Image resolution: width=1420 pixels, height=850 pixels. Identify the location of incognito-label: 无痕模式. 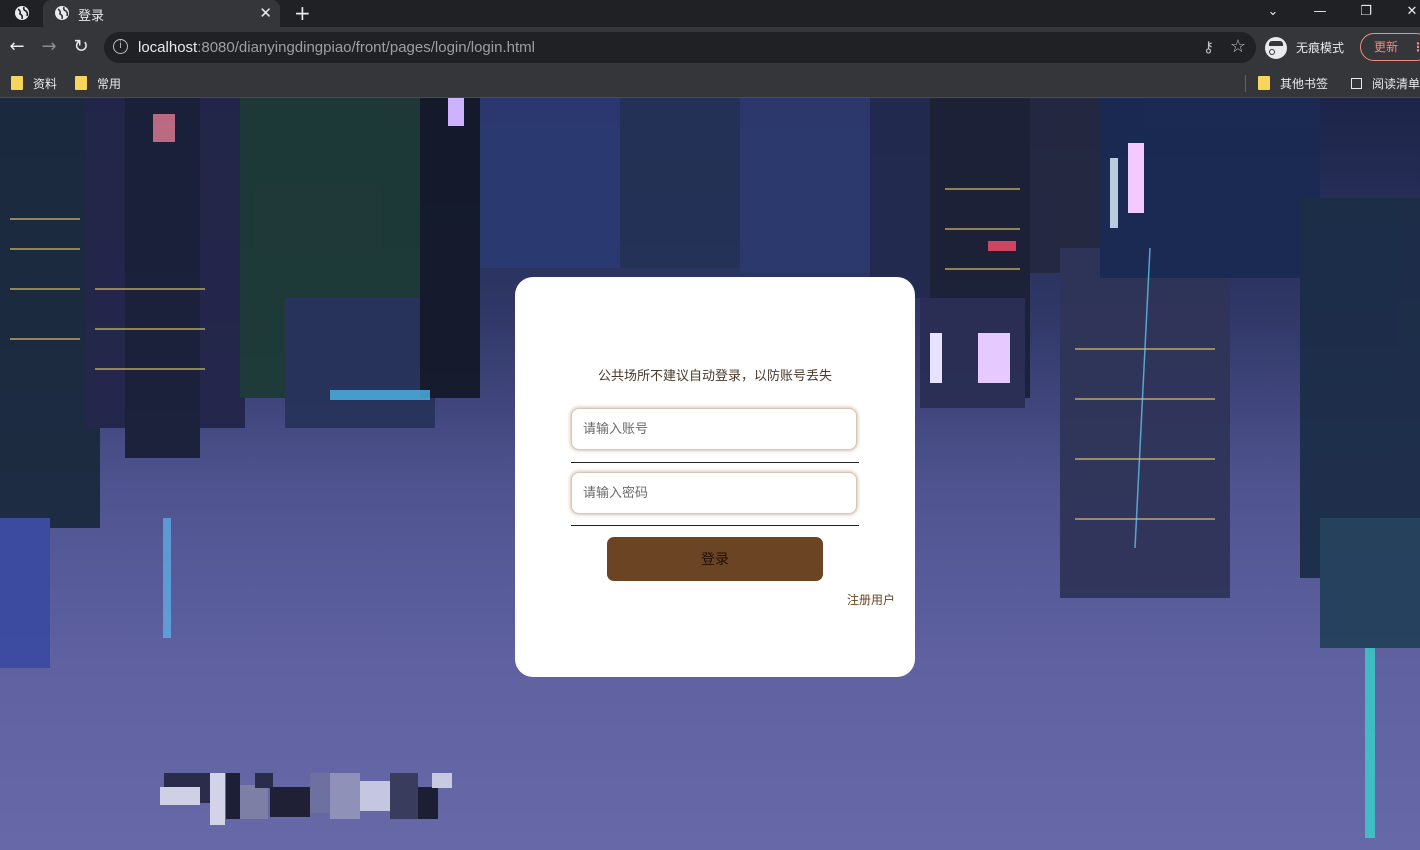
(1320, 48).